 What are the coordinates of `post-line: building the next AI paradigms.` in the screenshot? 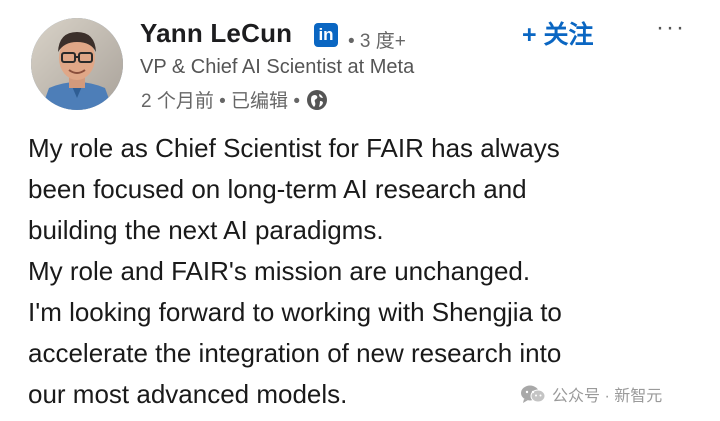 It's located at (206, 230).